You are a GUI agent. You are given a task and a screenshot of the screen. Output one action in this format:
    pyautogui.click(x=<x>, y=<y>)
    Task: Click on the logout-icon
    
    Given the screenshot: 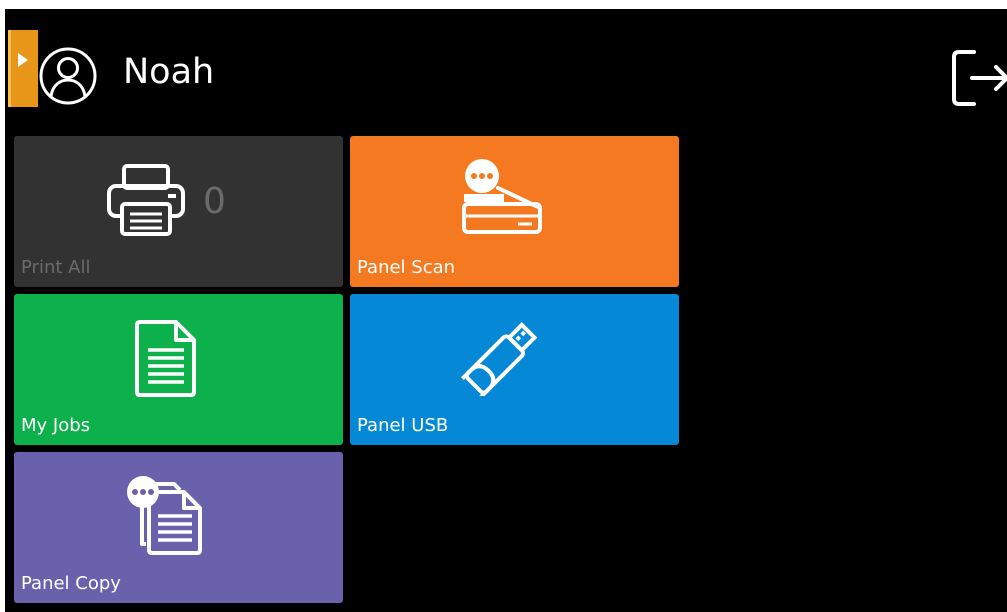 What is the action you would take?
    pyautogui.click(x=978, y=78)
    